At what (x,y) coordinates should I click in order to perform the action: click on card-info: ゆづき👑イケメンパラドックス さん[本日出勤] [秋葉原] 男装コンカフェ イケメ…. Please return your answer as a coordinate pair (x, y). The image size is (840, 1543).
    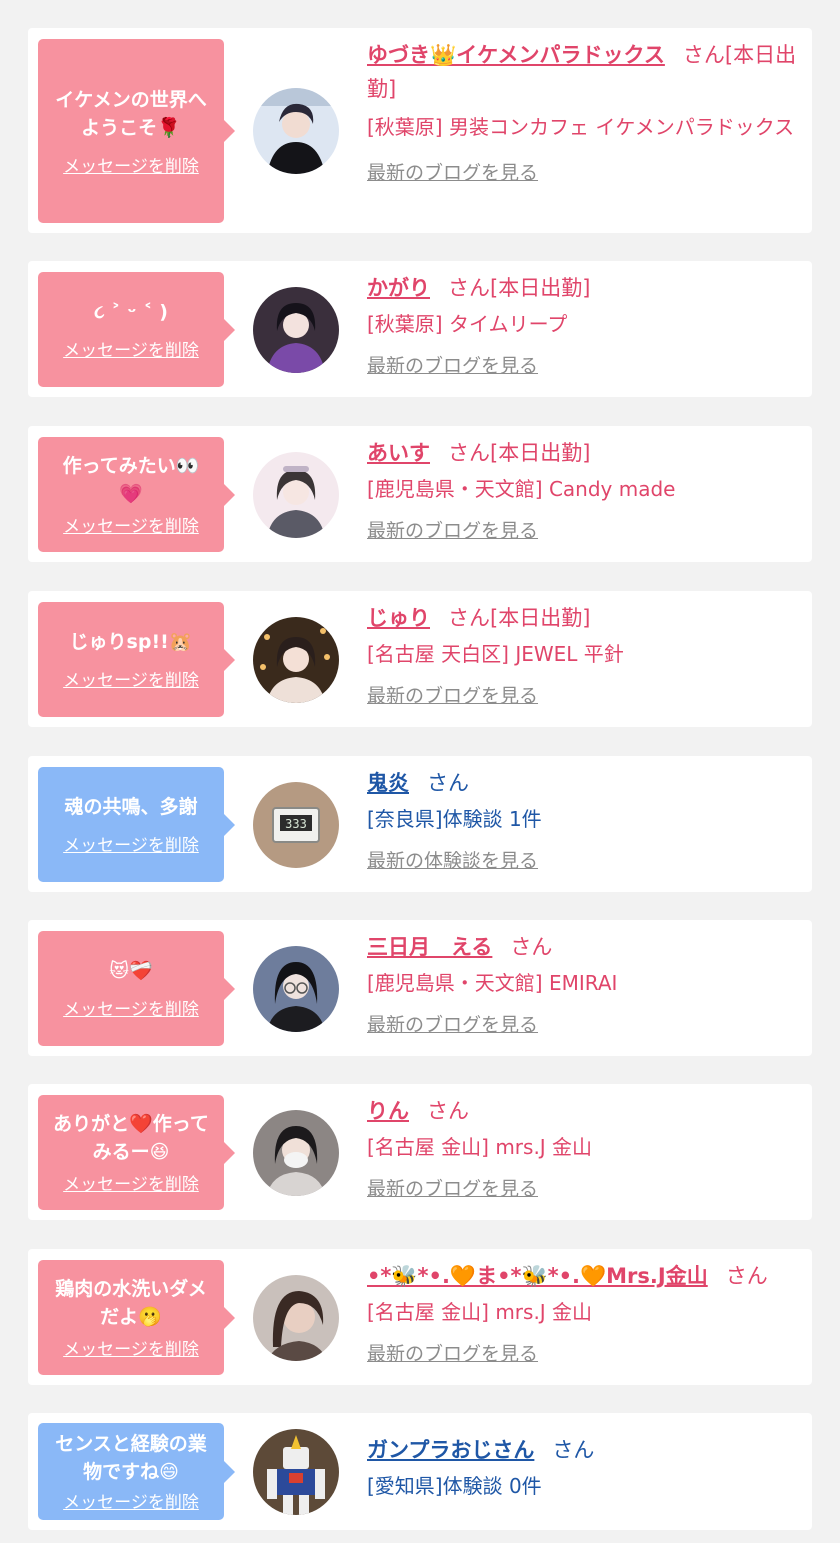
    Looking at the image, I should click on (584, 111).